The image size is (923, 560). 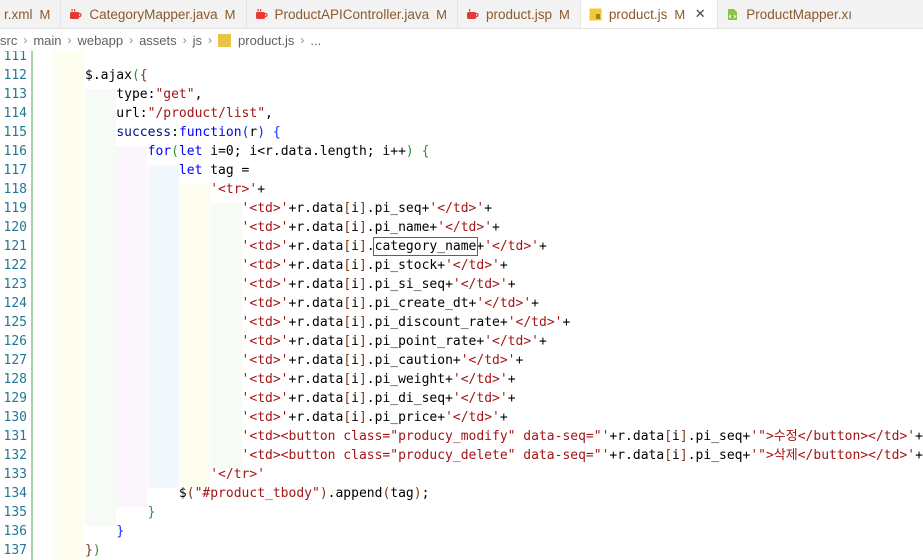 What do you see at coordinates (833, 436) in the screenshot?
I see `code-token: '">수정</button></td>'` at bounding box center [833, 436].